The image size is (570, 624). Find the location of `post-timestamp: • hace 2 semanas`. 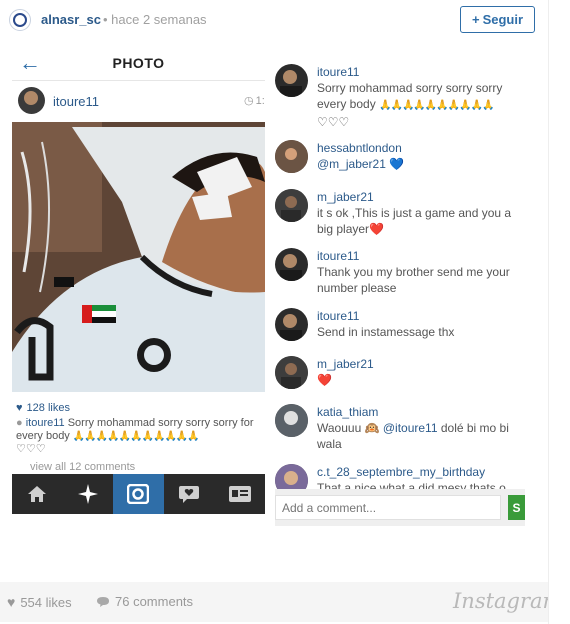

post-timestamp: • hace 2 semanas is located at coordinates (155, 19).